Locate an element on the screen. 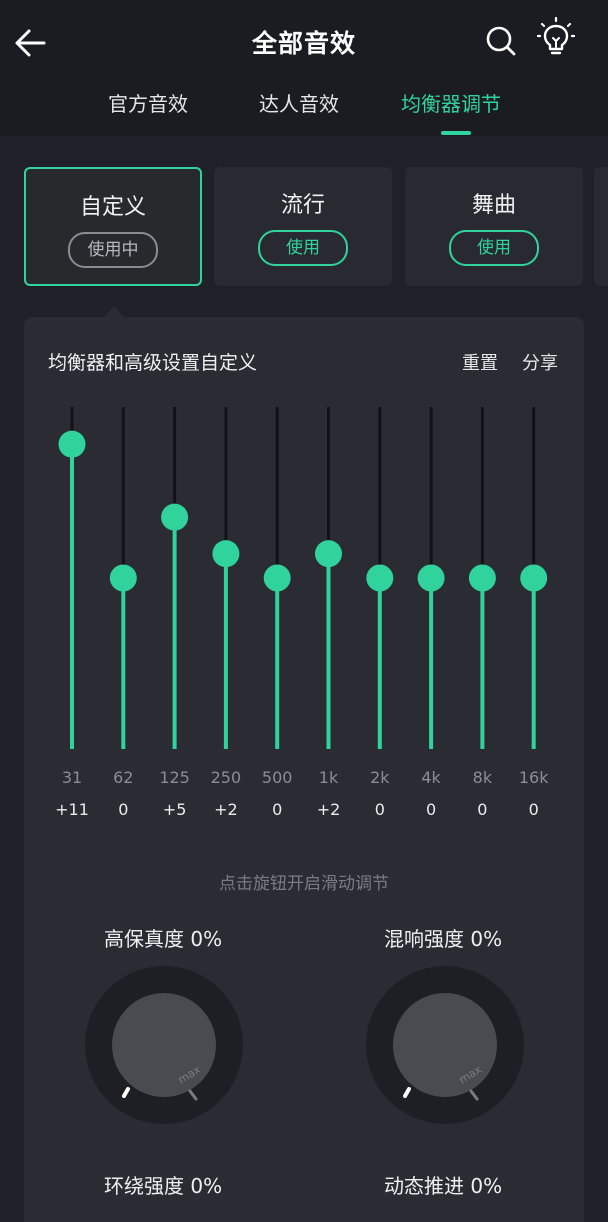  eq-handle-2k is located at coordinates (380, 578).